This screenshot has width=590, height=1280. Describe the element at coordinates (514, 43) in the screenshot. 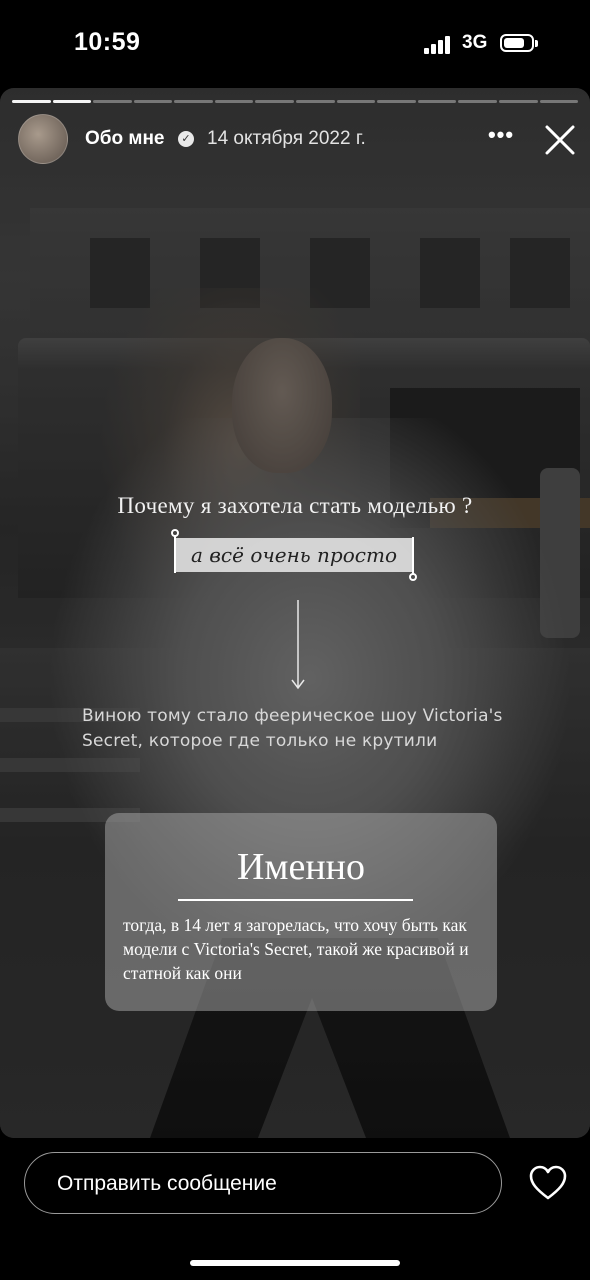

I see `battery-level` at that location.